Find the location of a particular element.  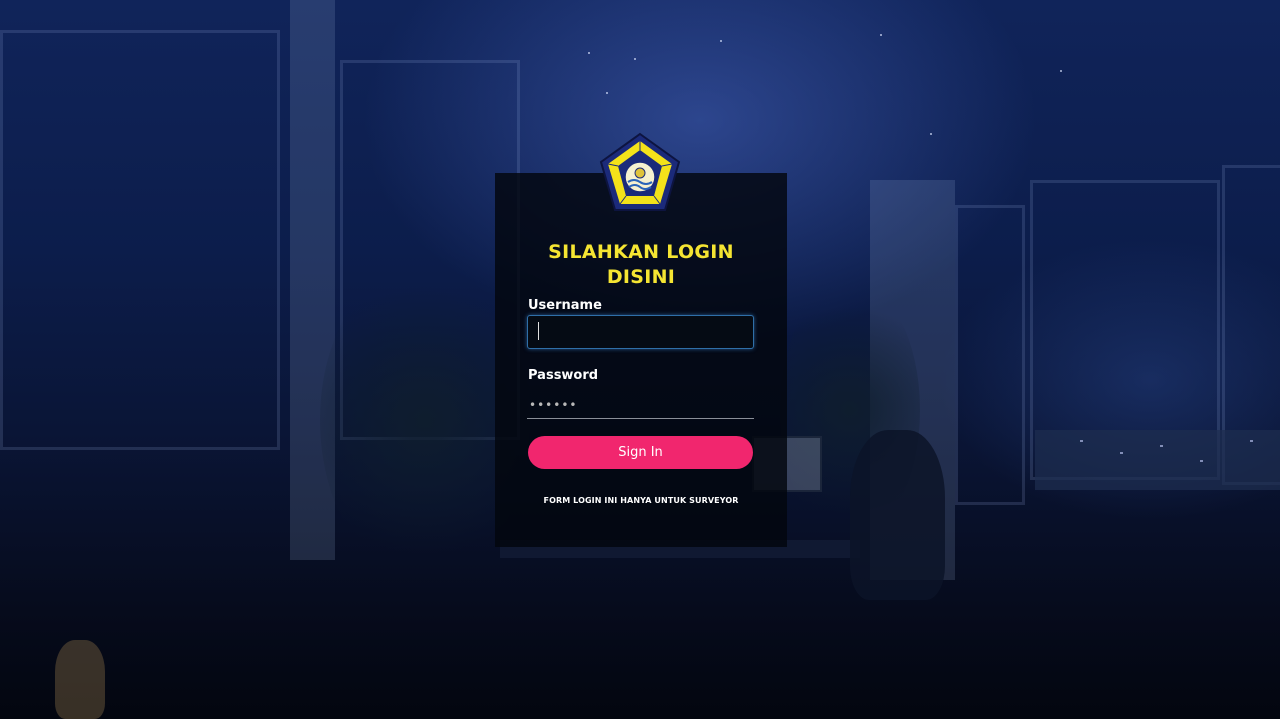

statue is located at coordinates (80, 679).